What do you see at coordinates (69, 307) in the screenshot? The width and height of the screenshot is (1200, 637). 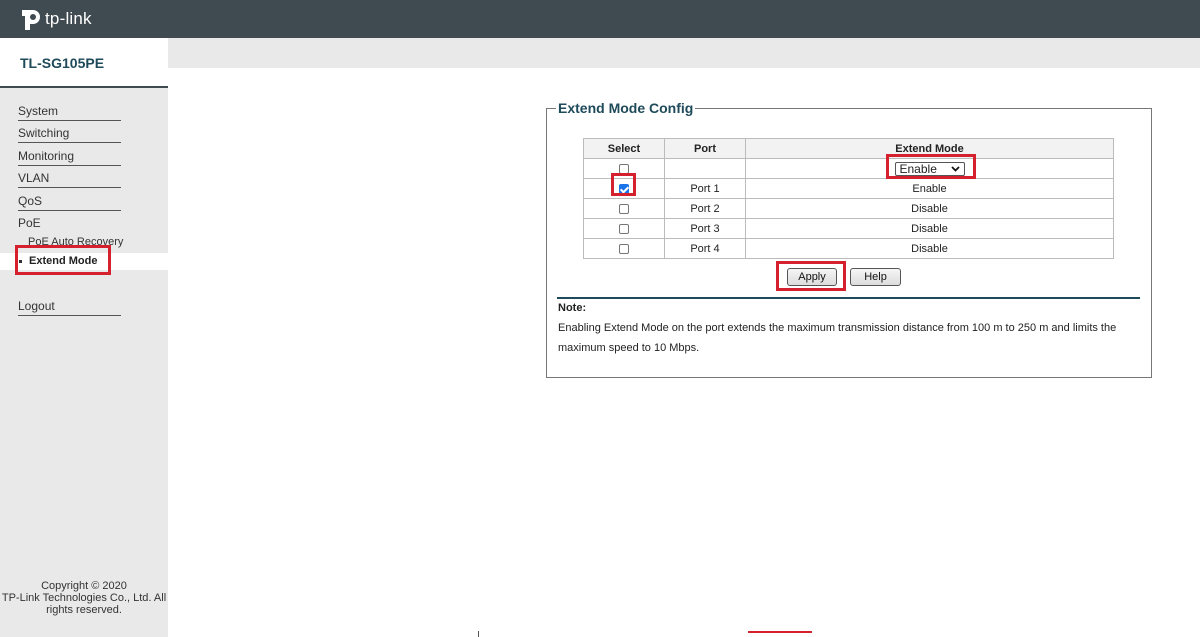 I see `sidebar-item-logout: Logout` at bounding box center [69, 307].